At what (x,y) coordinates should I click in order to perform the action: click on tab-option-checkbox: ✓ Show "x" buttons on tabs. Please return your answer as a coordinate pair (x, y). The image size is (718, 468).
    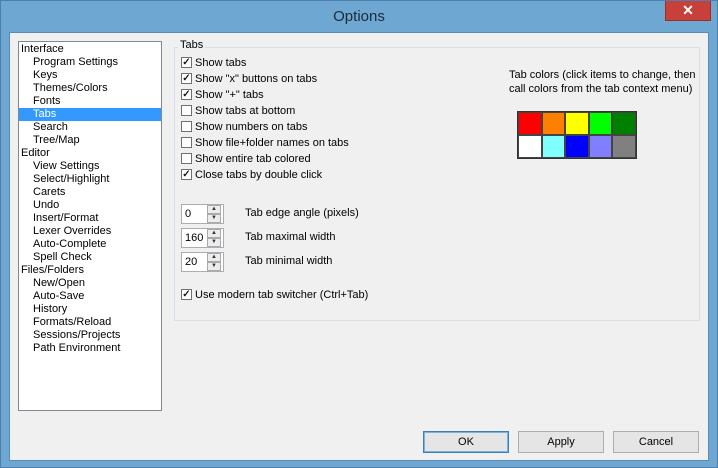
    Looking at the image, I should click on (249, 79).